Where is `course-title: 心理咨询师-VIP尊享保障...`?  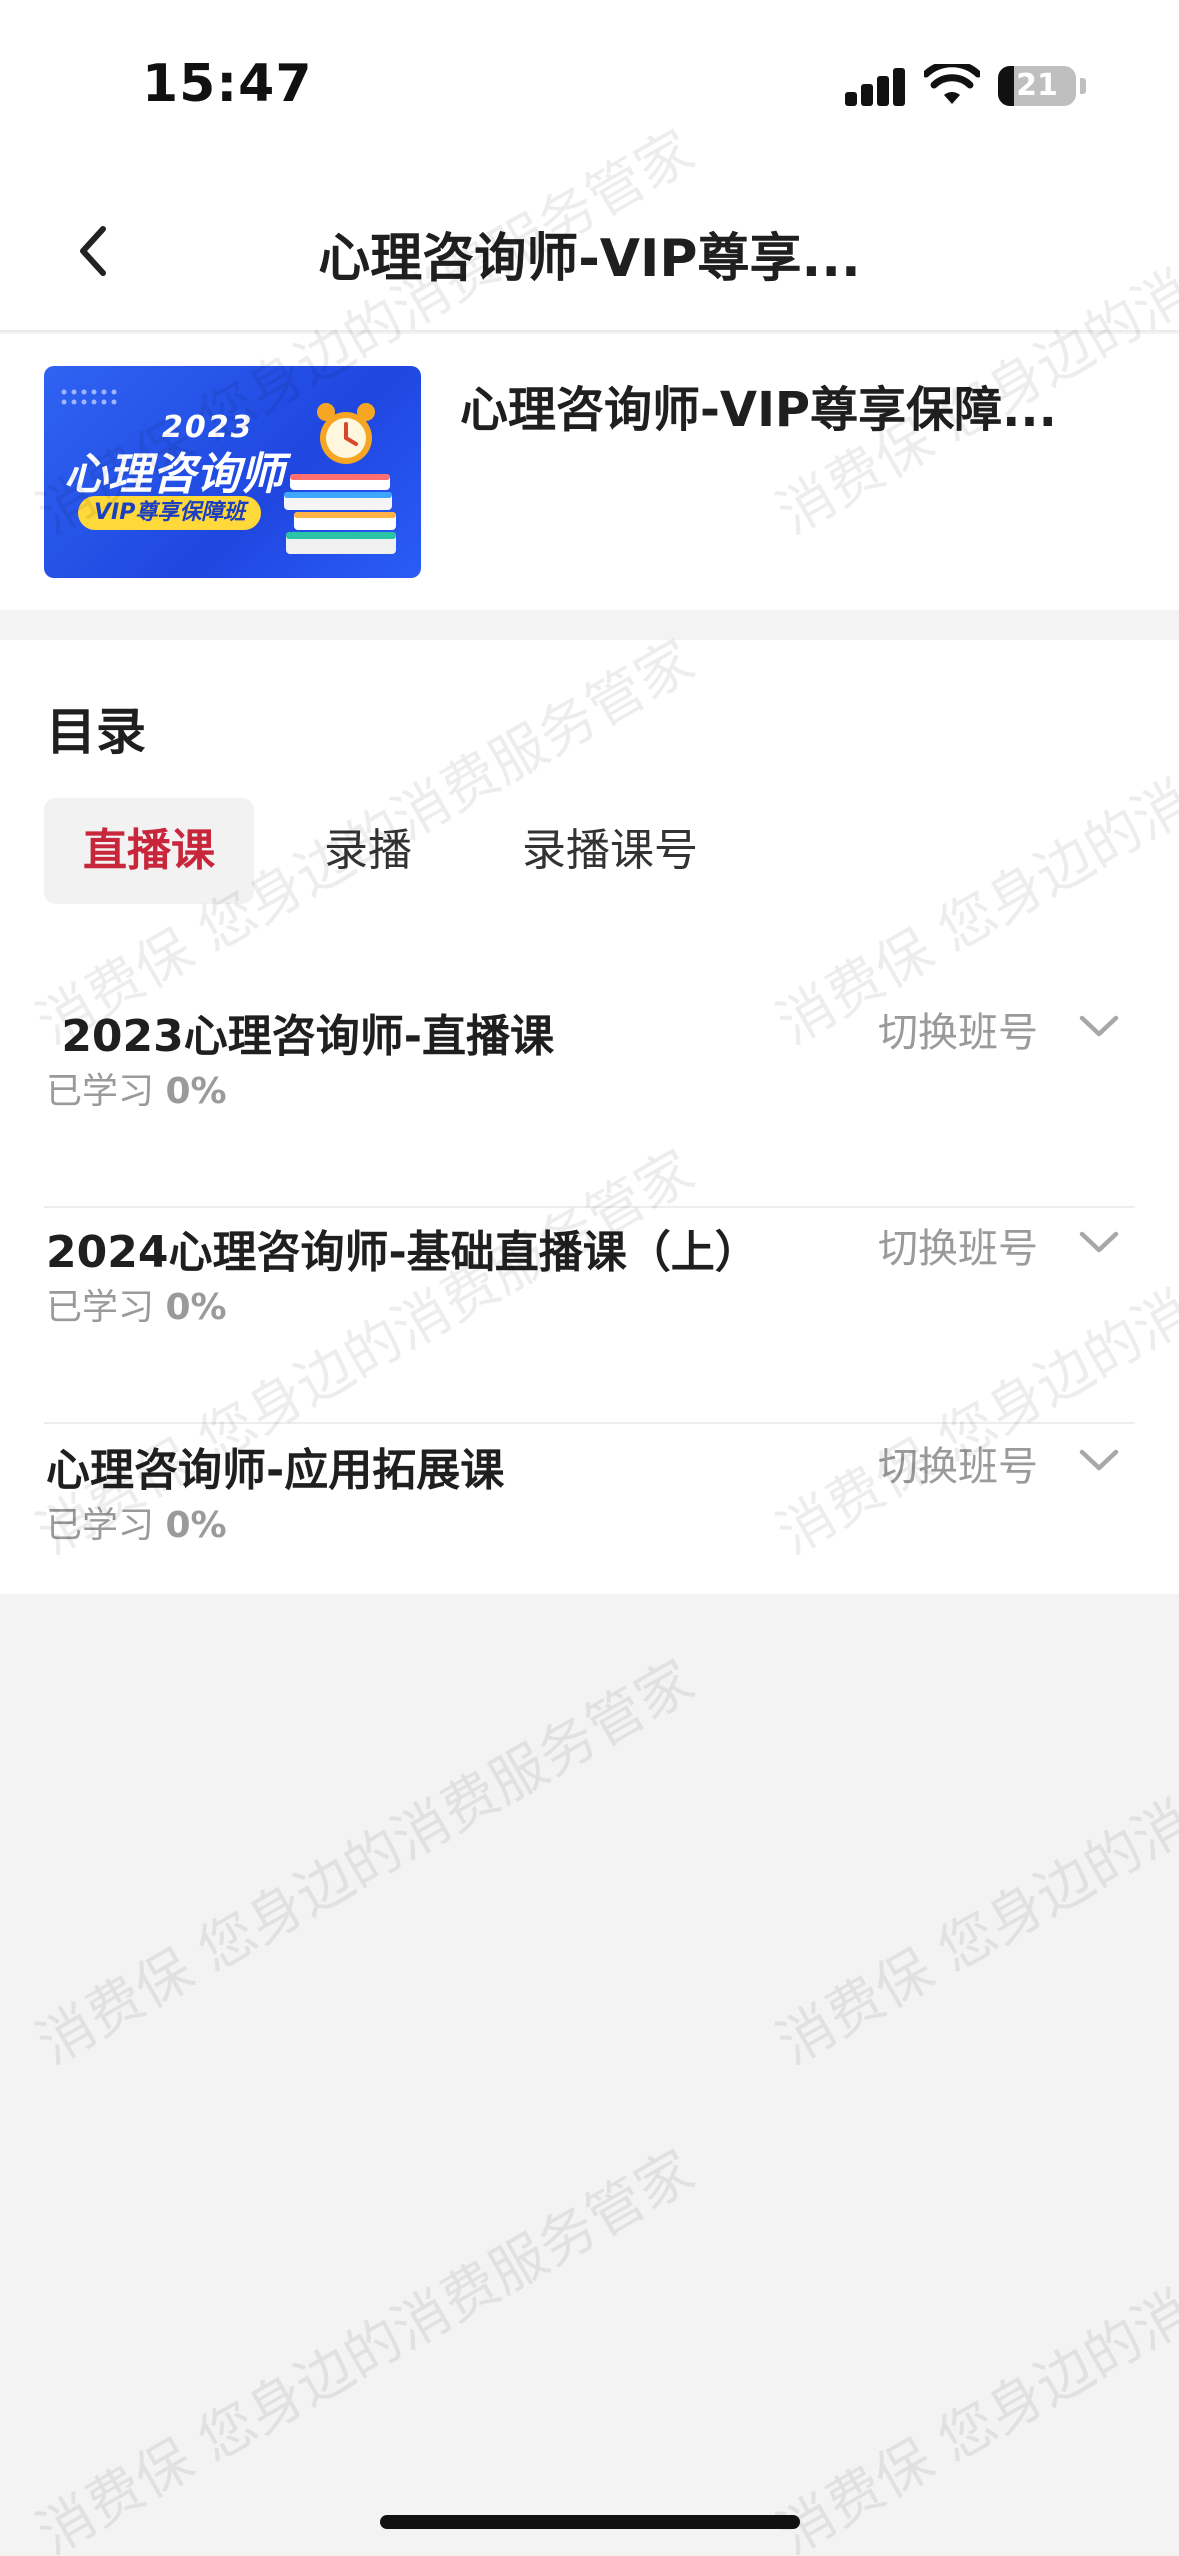 course-title: 心理咨询师-VIP尊享保障... is located at coordinates (758, 410).